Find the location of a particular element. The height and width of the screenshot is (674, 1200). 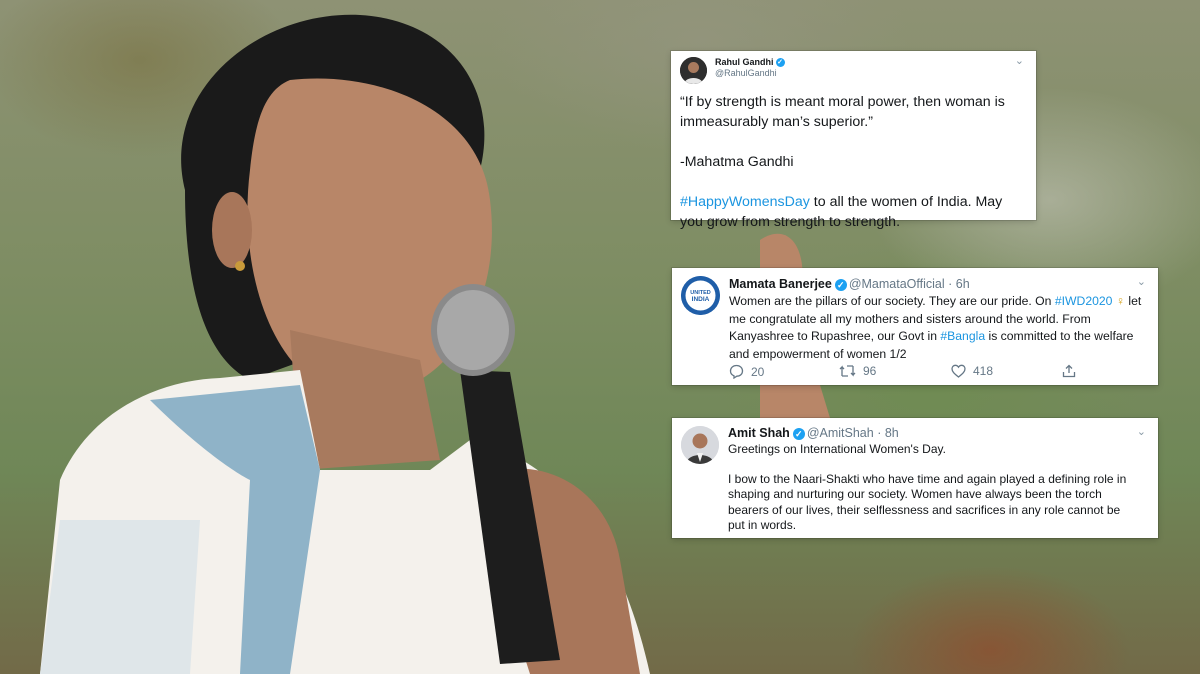

reply-icon is located at coordinates (736, 371).